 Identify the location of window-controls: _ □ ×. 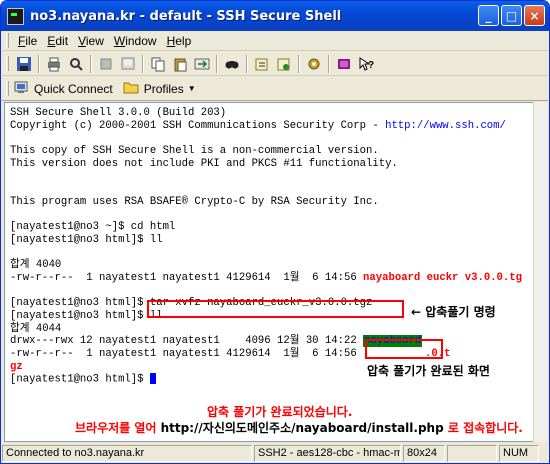
(511, 15).